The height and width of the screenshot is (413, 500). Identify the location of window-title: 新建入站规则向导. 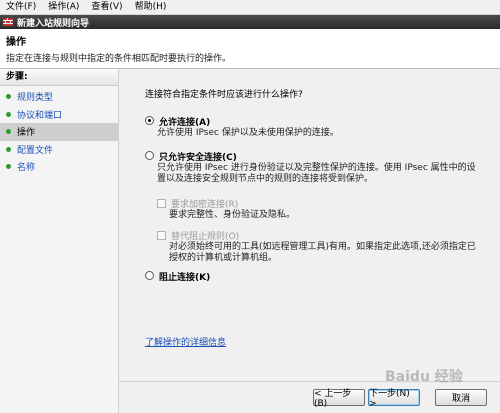
(53, 23).